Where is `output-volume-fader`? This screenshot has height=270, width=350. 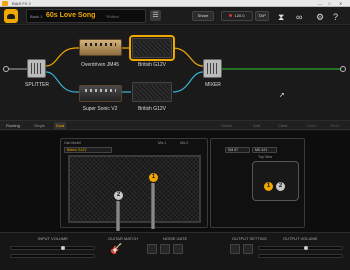 output-volume-fader is located at coordinates (300, 248).